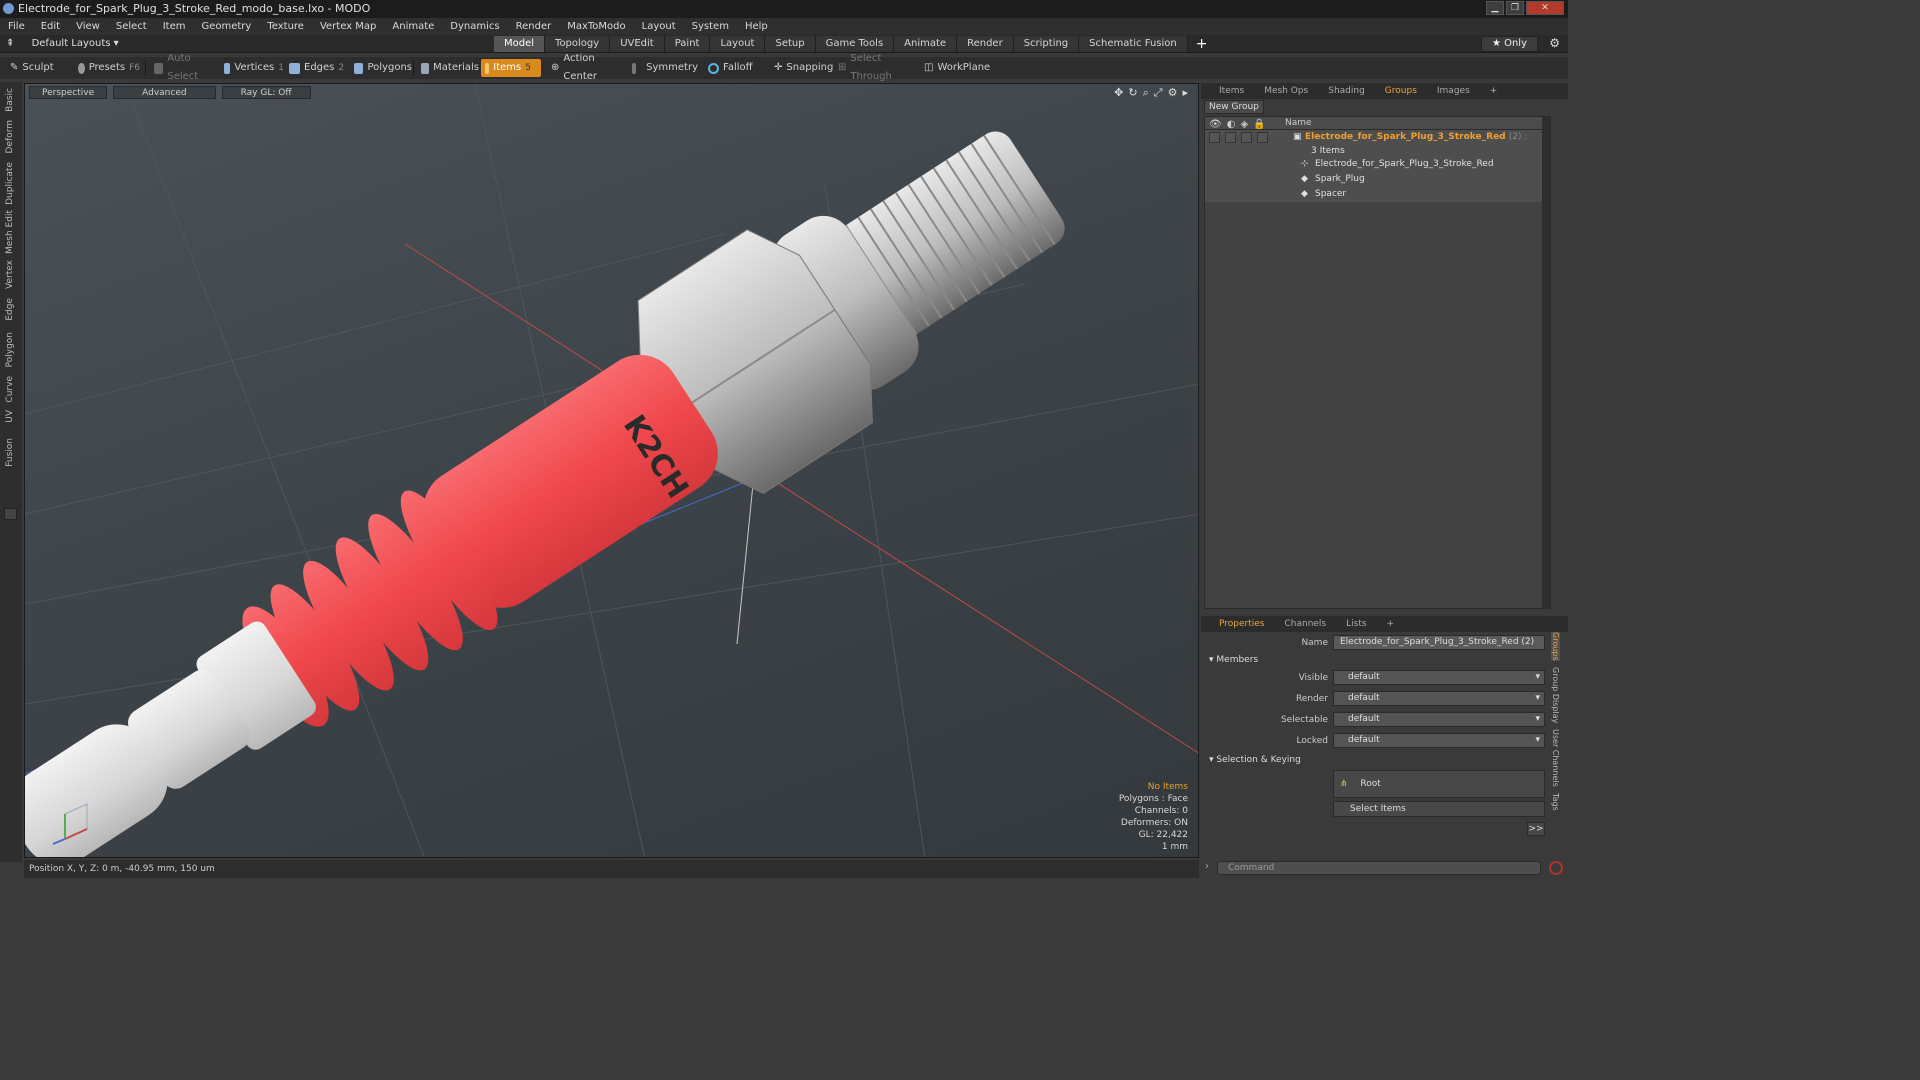 This screenshot has height=1080, width=1920. What do you see at coordinates (1546, 362) in the screenshot?
I see `list-scrollbar` at bounding box center [1546, 362].